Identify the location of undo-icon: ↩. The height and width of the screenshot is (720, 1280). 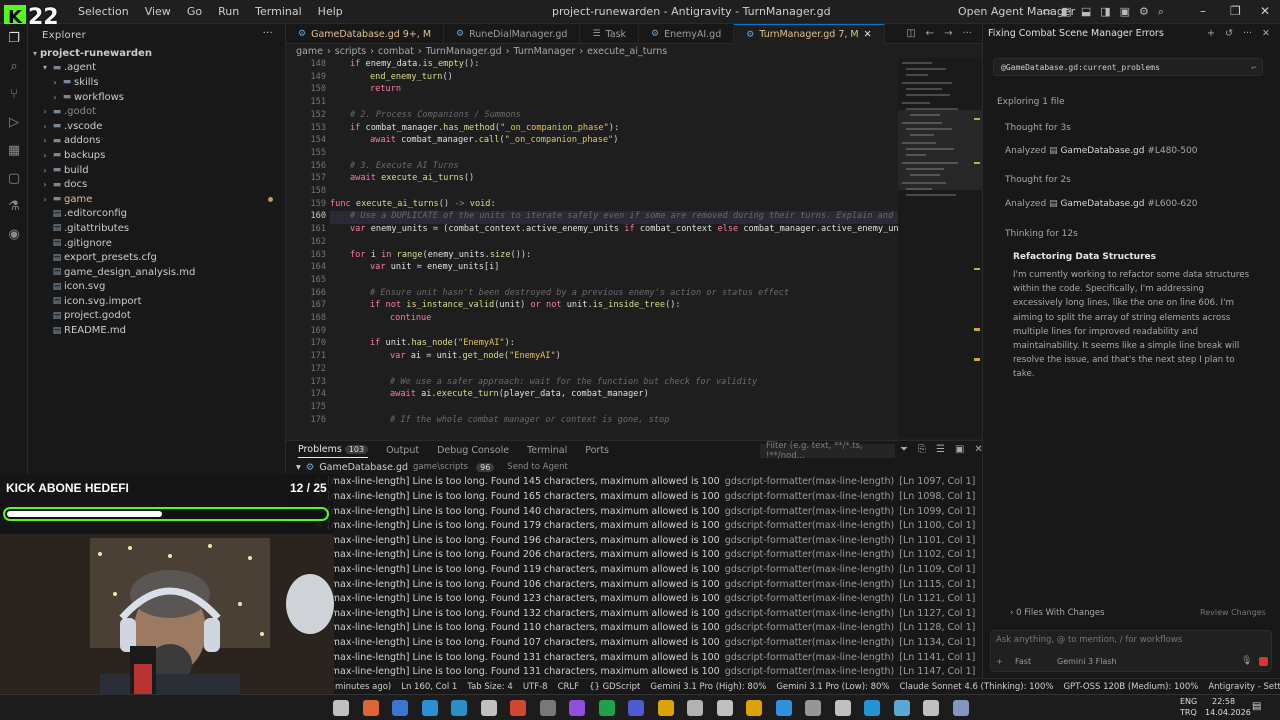
(1253, 67).